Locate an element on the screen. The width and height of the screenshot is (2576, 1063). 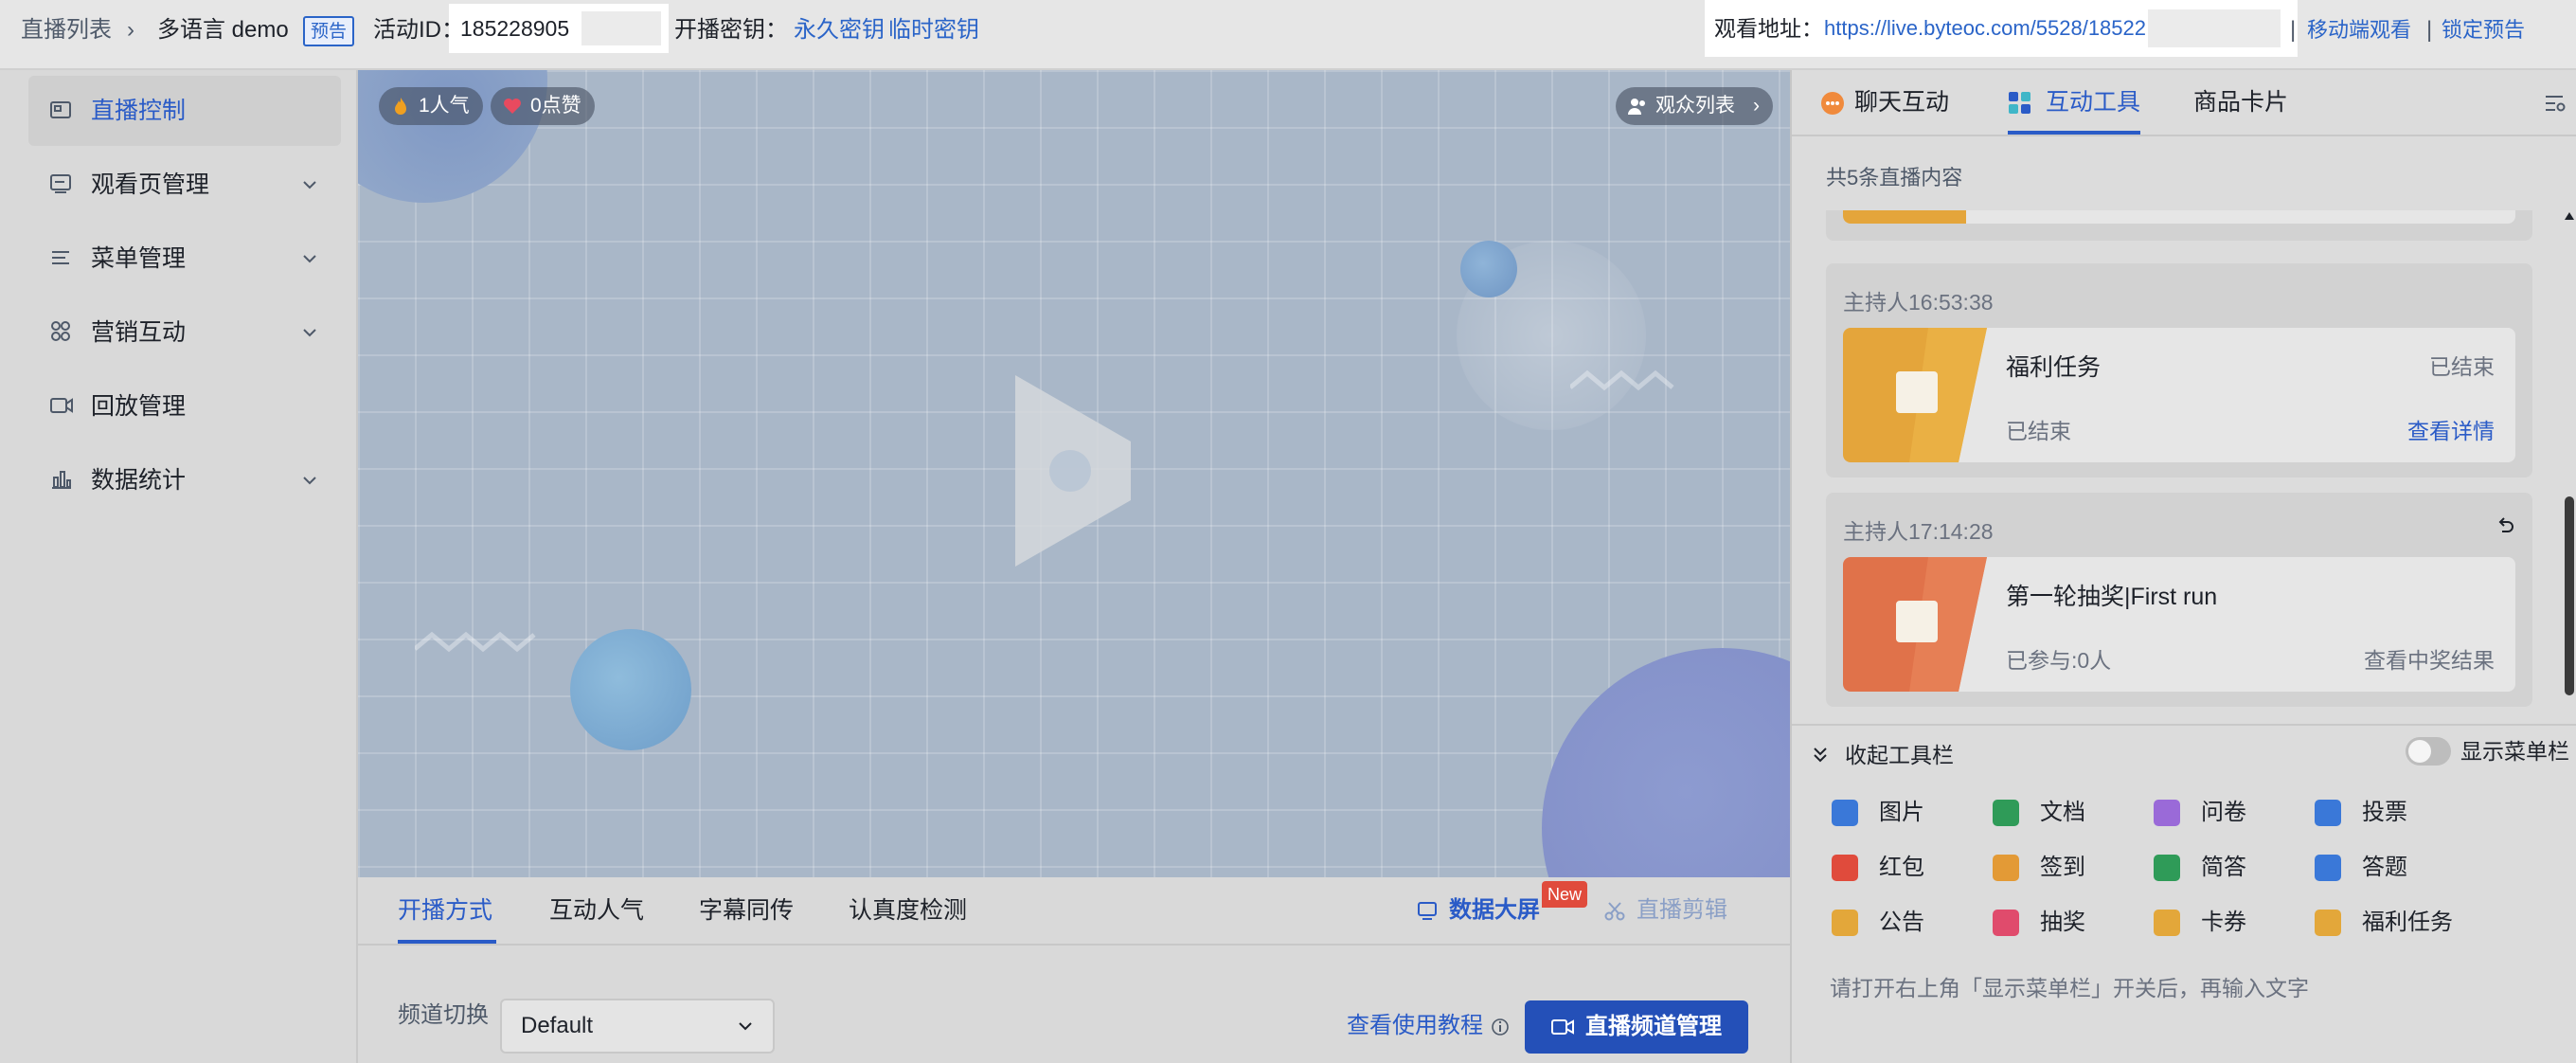
new-badge: New is located at coordinates (1565, 895).